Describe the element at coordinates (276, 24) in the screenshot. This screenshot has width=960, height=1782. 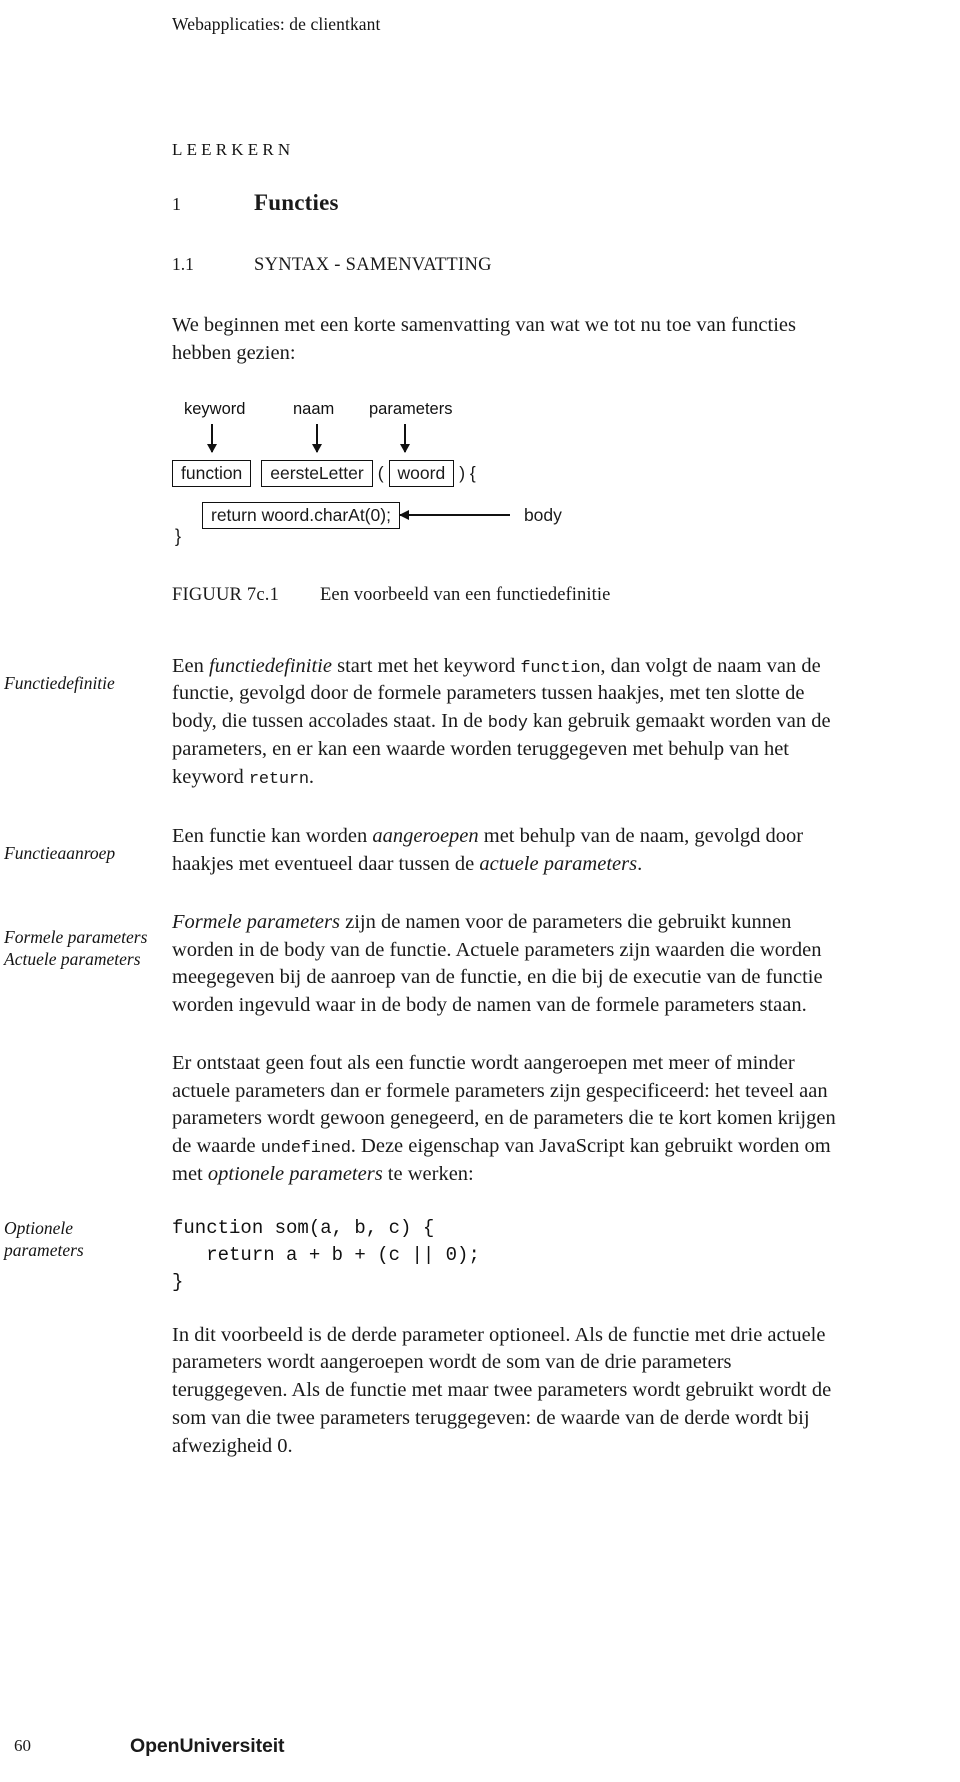
I see `running-head: Webapplicaties: de clientkant` at that location.